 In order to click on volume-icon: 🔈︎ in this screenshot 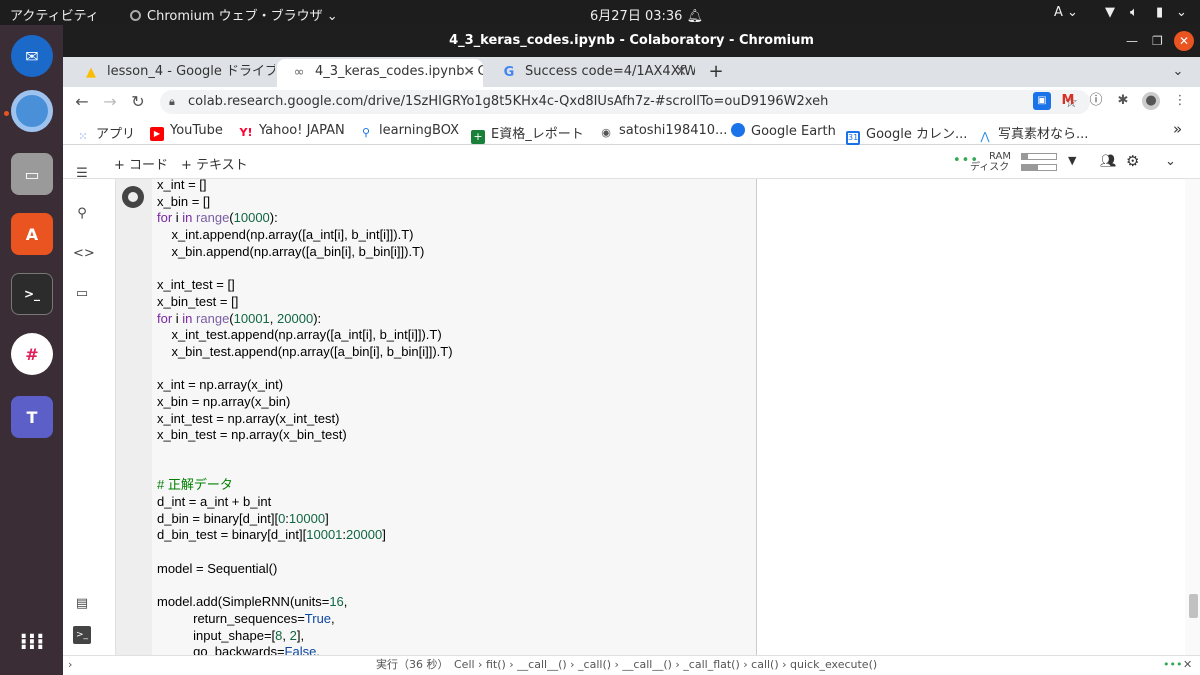, I will do `click(1134, 12)`.